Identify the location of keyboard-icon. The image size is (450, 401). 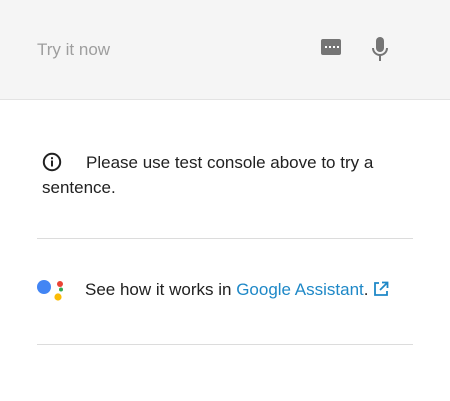
(331, 47).